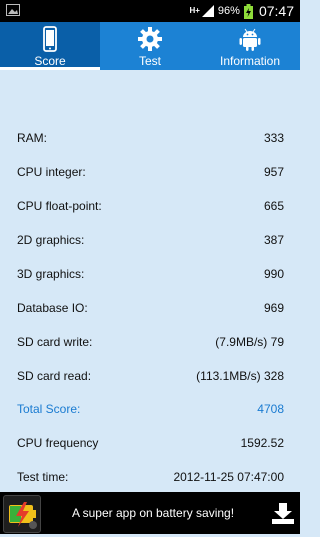 Image resolution: width=320 pixels, height=537 pixels. I want to click on result-label: 3D graphics:, so click(51, 274).